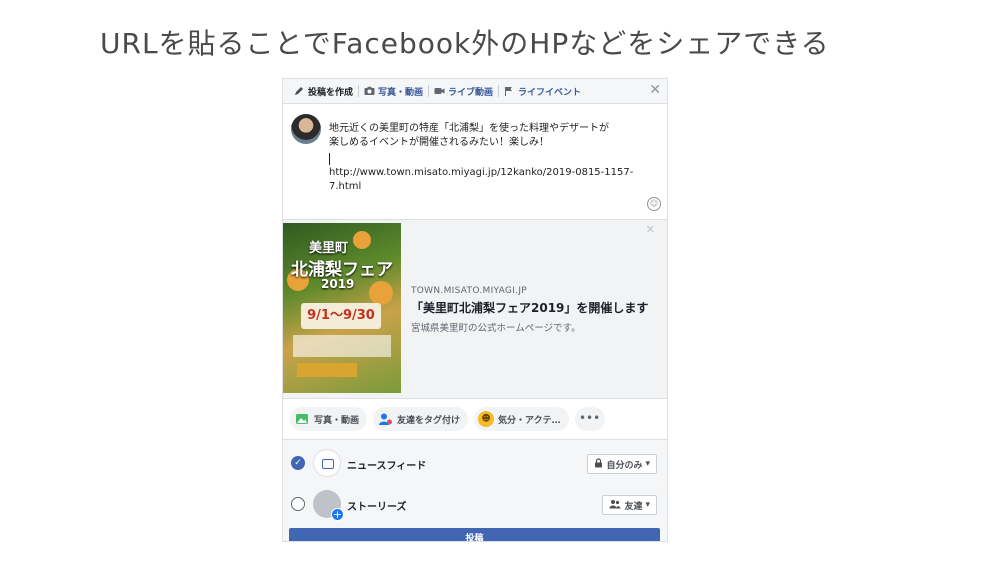 This screenshot has width=1000, height=562. What do you see at coordinates (337, 420) in the screenshot?
I see `photo-video-label: 写真・動画` at bounding box center [337, 420].